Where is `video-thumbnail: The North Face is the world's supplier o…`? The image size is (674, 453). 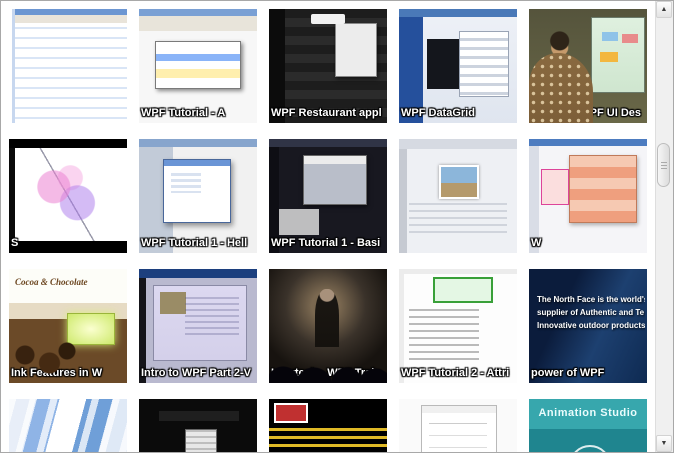
video-thumbnail: The North Face is the world's supplier o… is located at coordinates (588, 326).